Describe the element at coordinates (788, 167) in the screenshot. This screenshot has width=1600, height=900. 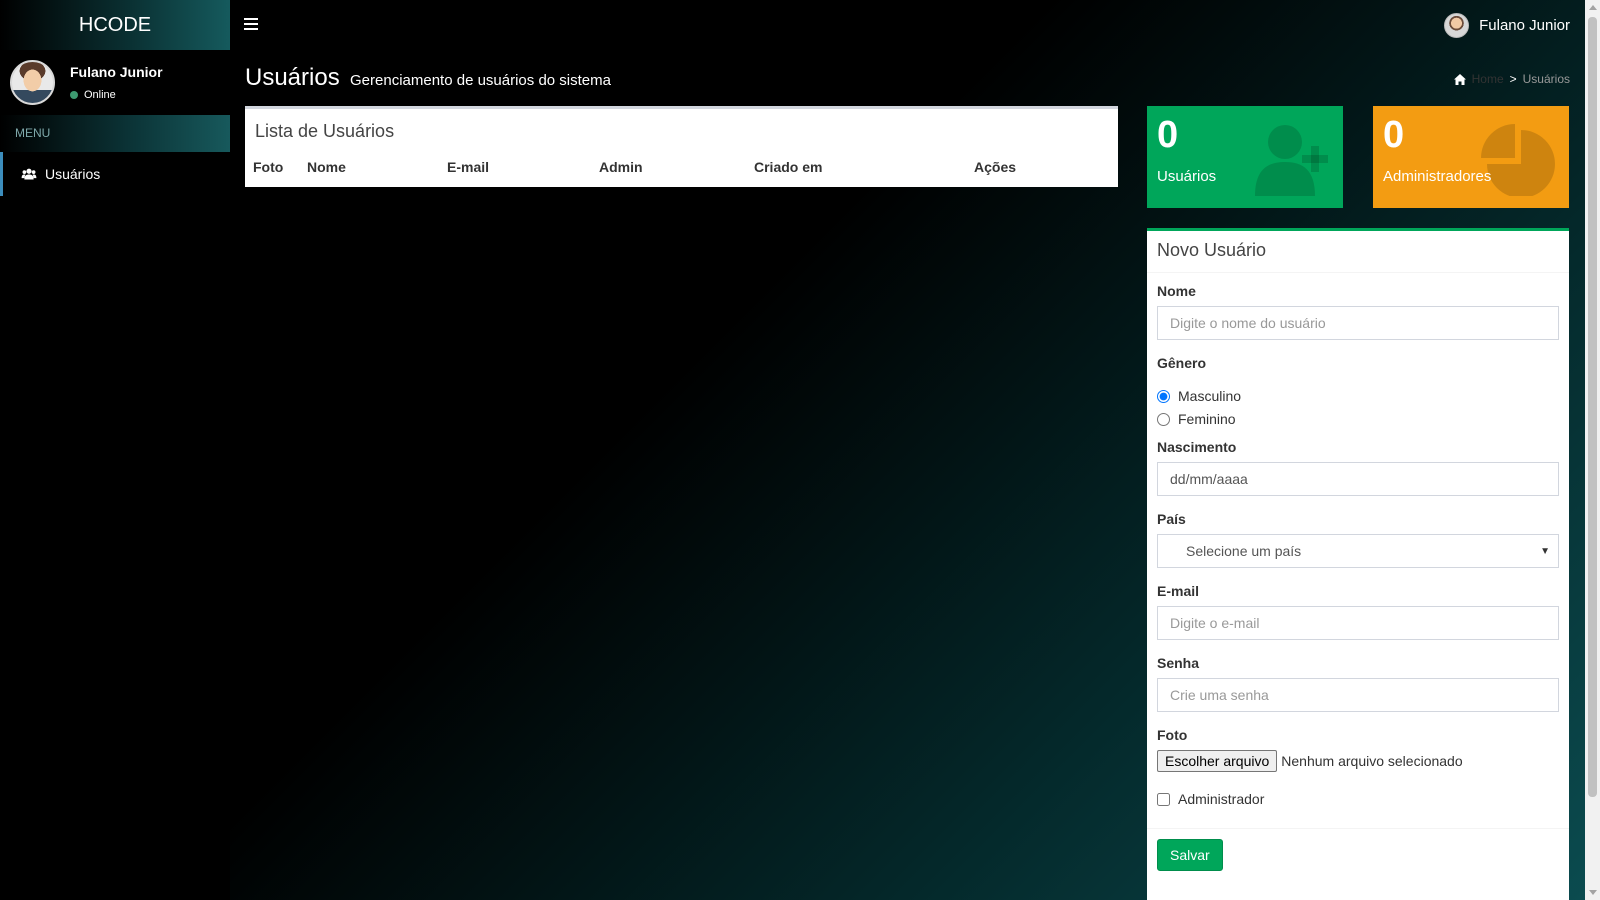
I see `column-header-criado-em: Criado em` at that location.